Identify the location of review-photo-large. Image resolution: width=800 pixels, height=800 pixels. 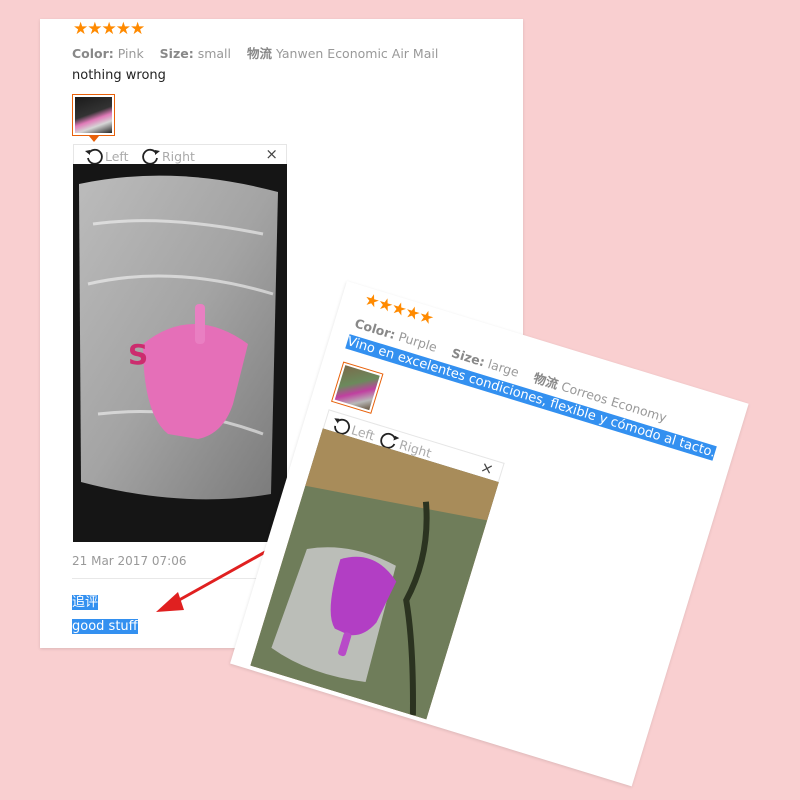
(374, 574).